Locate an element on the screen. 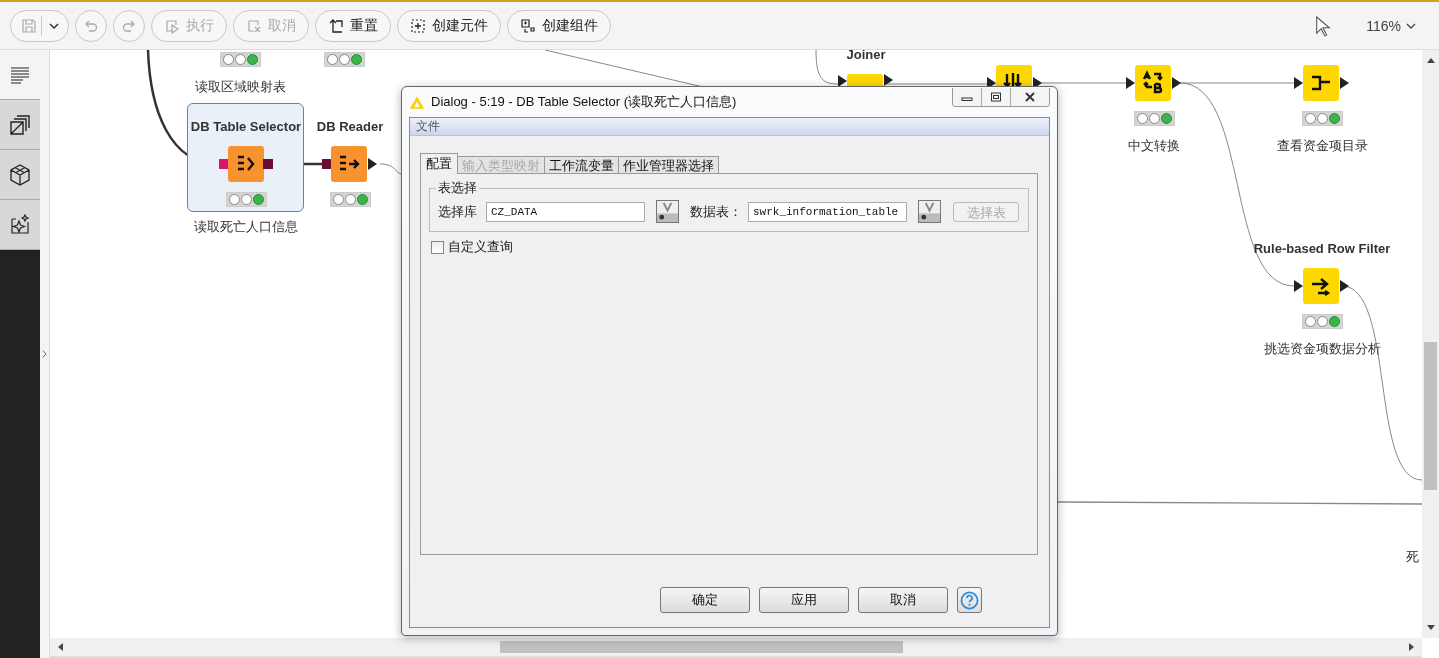  input-field: swrk_information_table is located at coordinates (827, 211).